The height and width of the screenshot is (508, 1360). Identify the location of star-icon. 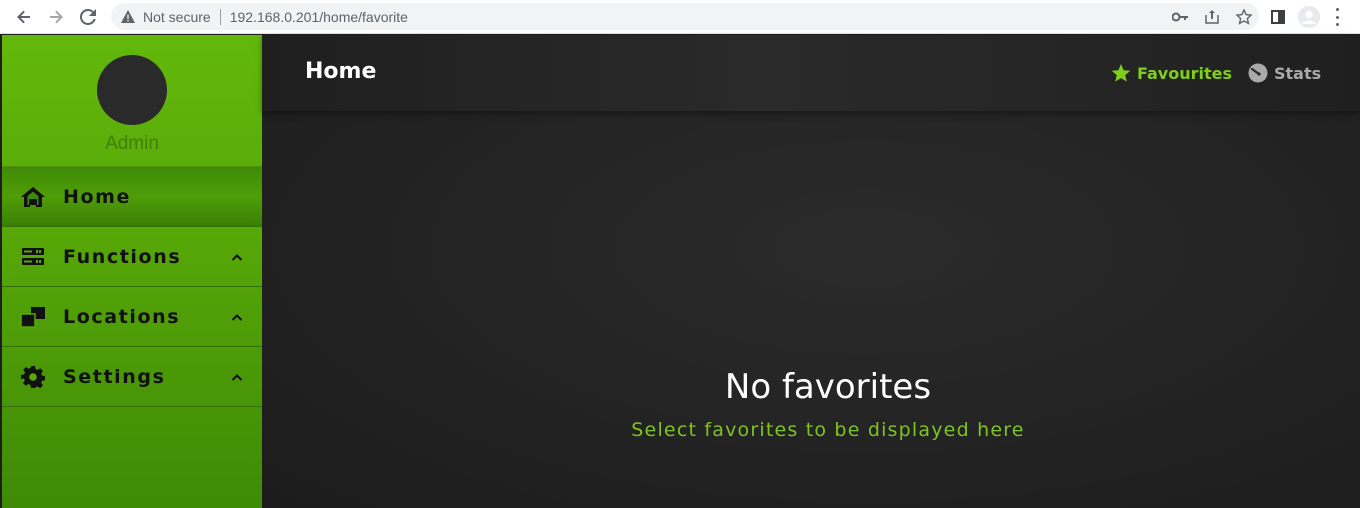
(1121, 73).